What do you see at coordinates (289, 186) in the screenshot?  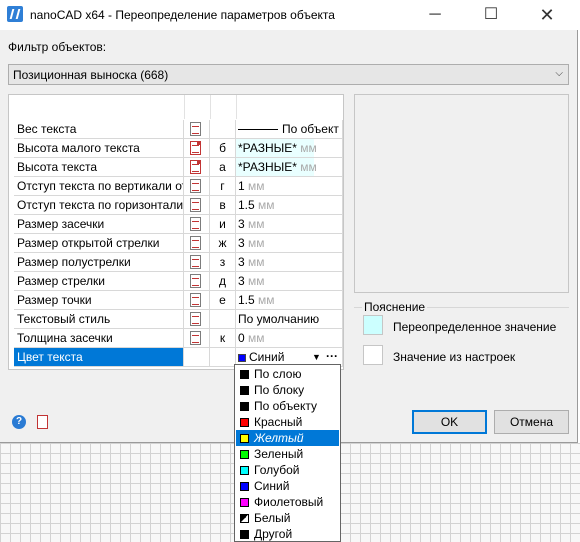 I see `property-value: 1 мм` at bounding box center [289, 186].